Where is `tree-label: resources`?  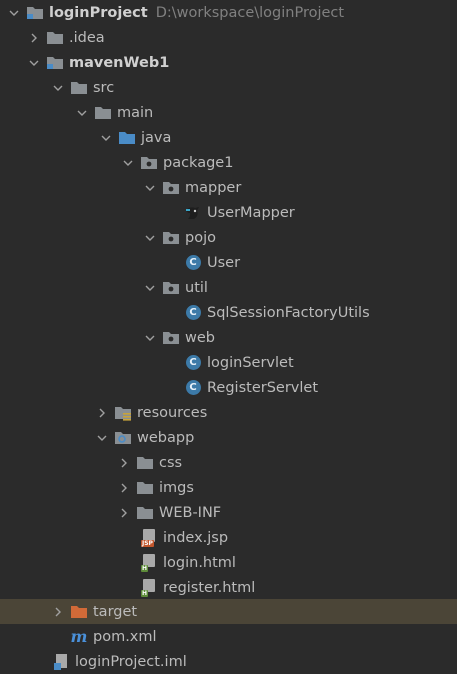
tree-label: resources is located at coordinates (172, 412).